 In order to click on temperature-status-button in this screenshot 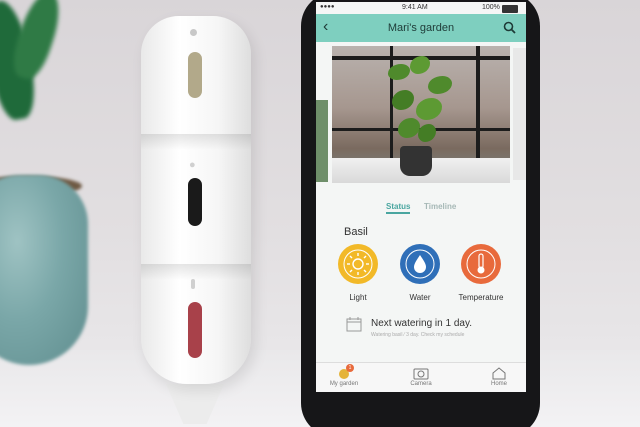, I will do `click(481, 264)`.